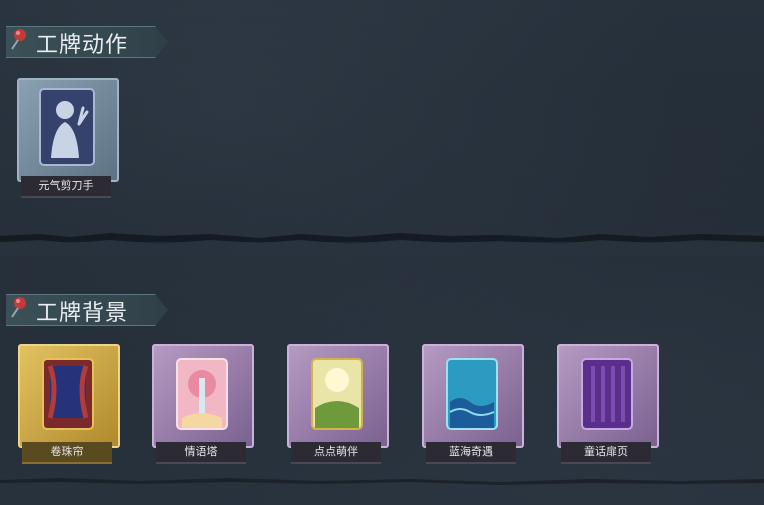 The width and height of the screenshot is (764, 505). Describe the element at coordinates (66, 187) in the screenshot. I see `card-label: 元气剪刀手` at that location.